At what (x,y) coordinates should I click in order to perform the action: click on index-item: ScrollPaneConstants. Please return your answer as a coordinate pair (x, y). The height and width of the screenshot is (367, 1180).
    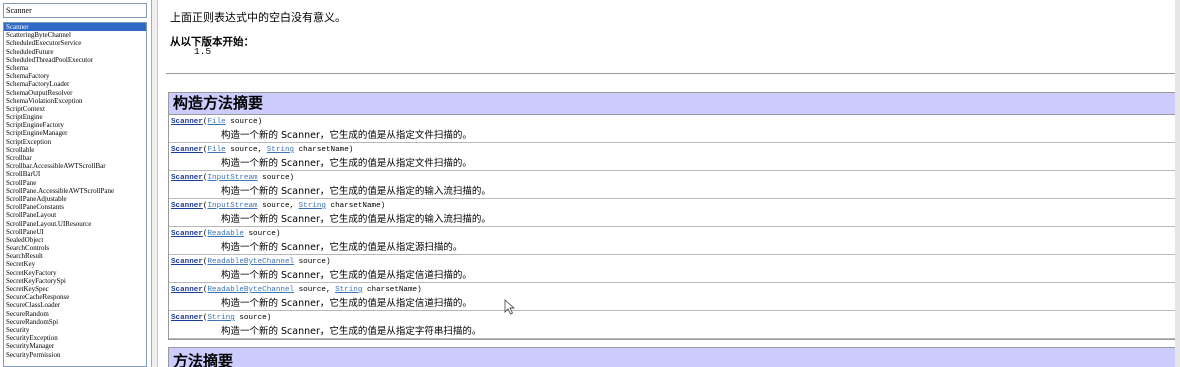
    Looking at the image, I should click on (75, 207).